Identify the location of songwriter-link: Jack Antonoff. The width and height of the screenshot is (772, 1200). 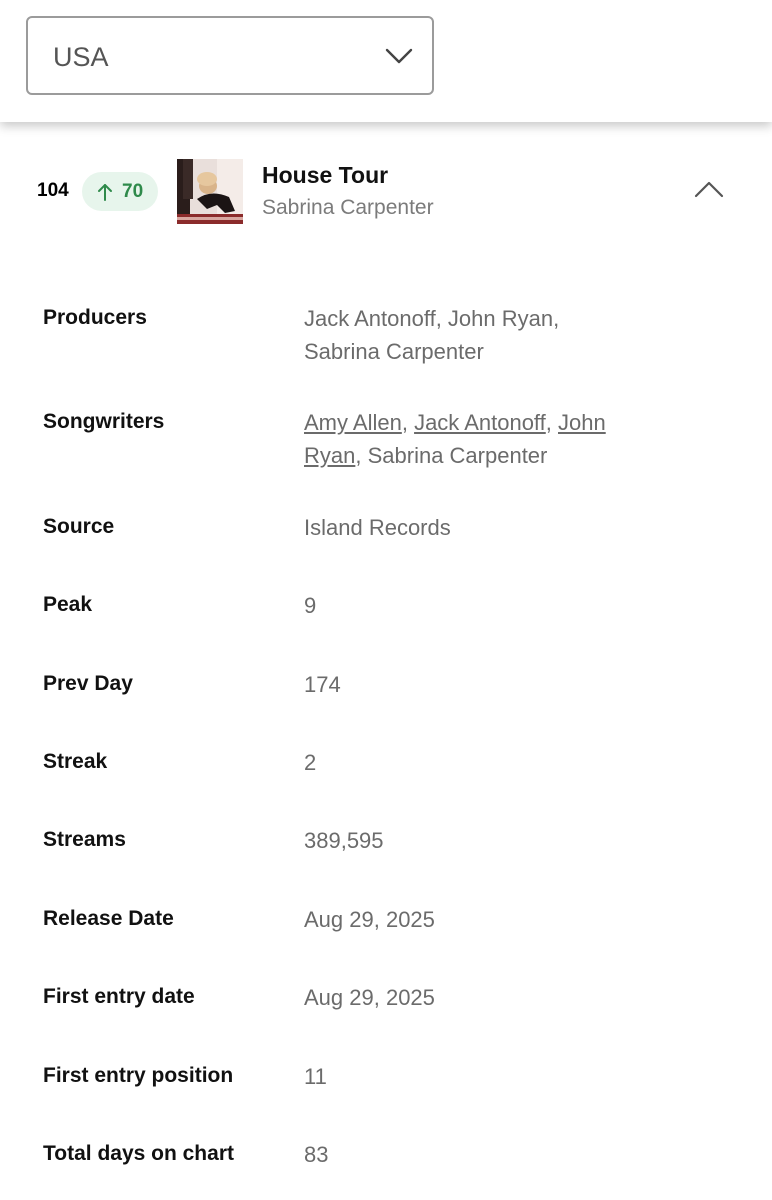
(480, 422).